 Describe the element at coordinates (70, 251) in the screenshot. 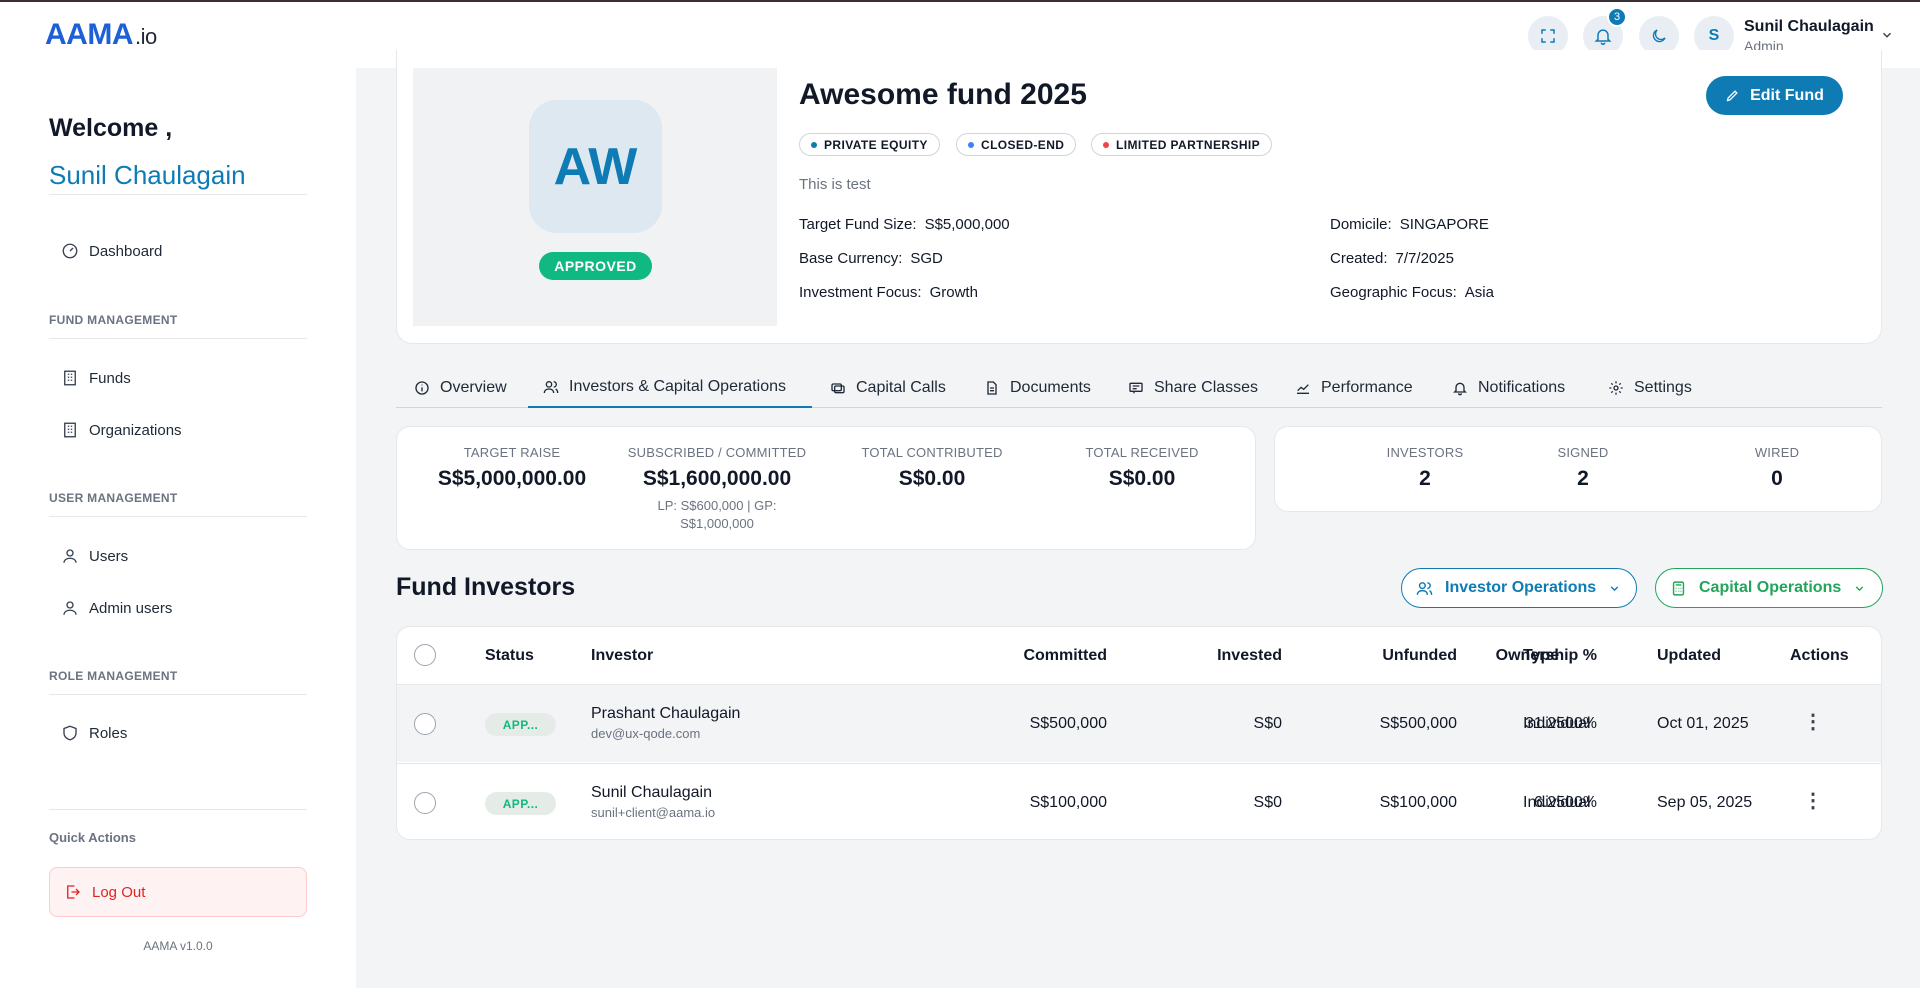

I see `gauge-icon` at that location.